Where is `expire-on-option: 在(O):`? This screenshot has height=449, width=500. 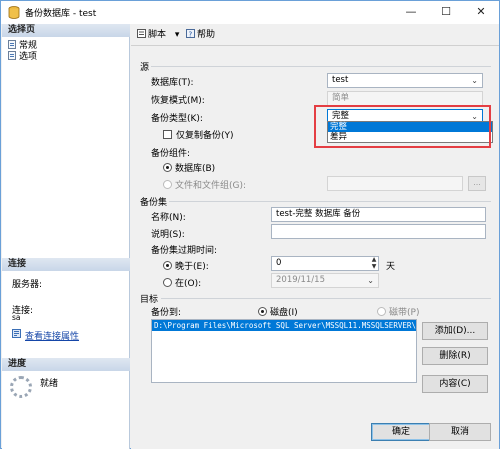 expire-on-option: 在(O): is located at coordinates (182, 282).